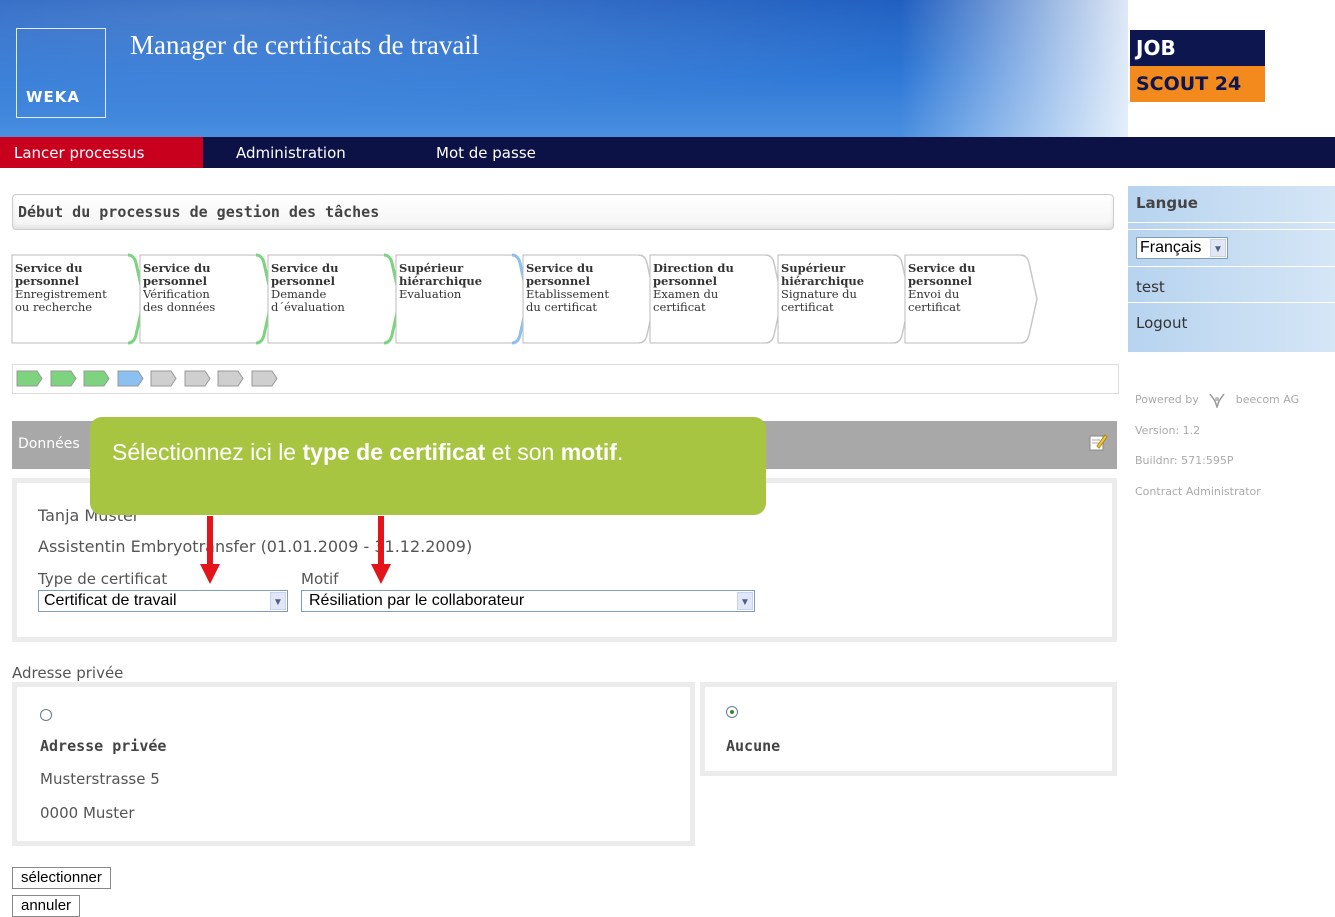 The width and height of the screenshot is (1335, 917). What do you see at coordinates (291, 152) in the screenshot?
I see `nav-administration: Administration` at bounding box center [291, 152].